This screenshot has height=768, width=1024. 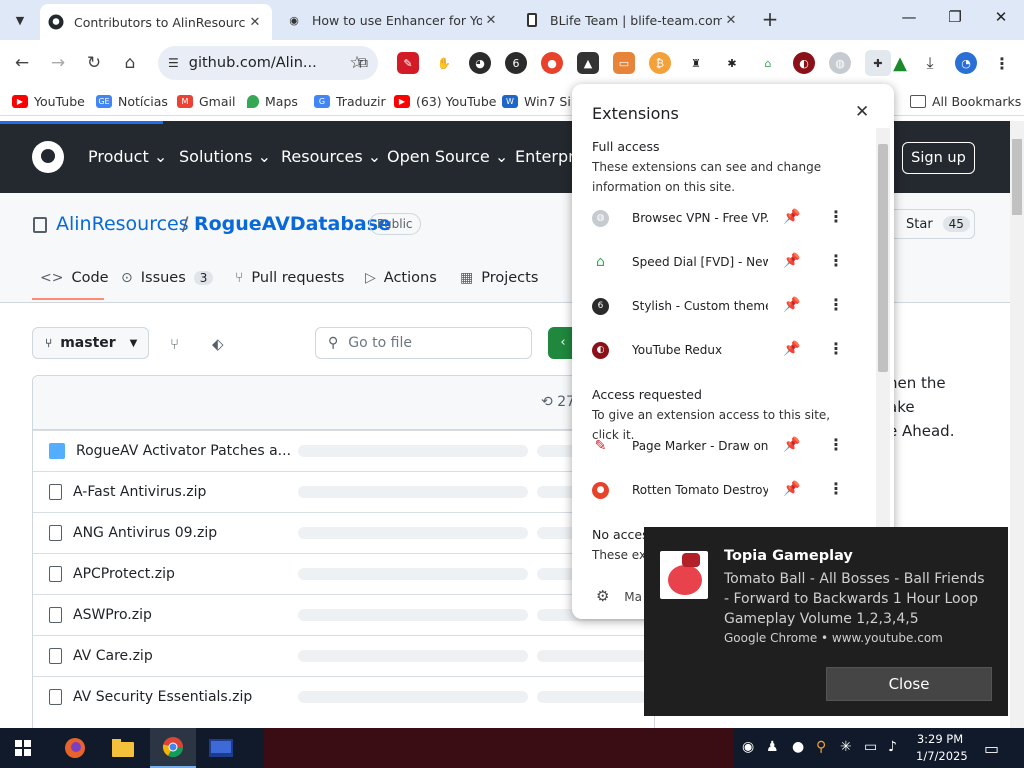 What do you see at coordinates (955, 20) in the screenshot?
I see `maximize-button: ❐` at bounding box center [955, 20].